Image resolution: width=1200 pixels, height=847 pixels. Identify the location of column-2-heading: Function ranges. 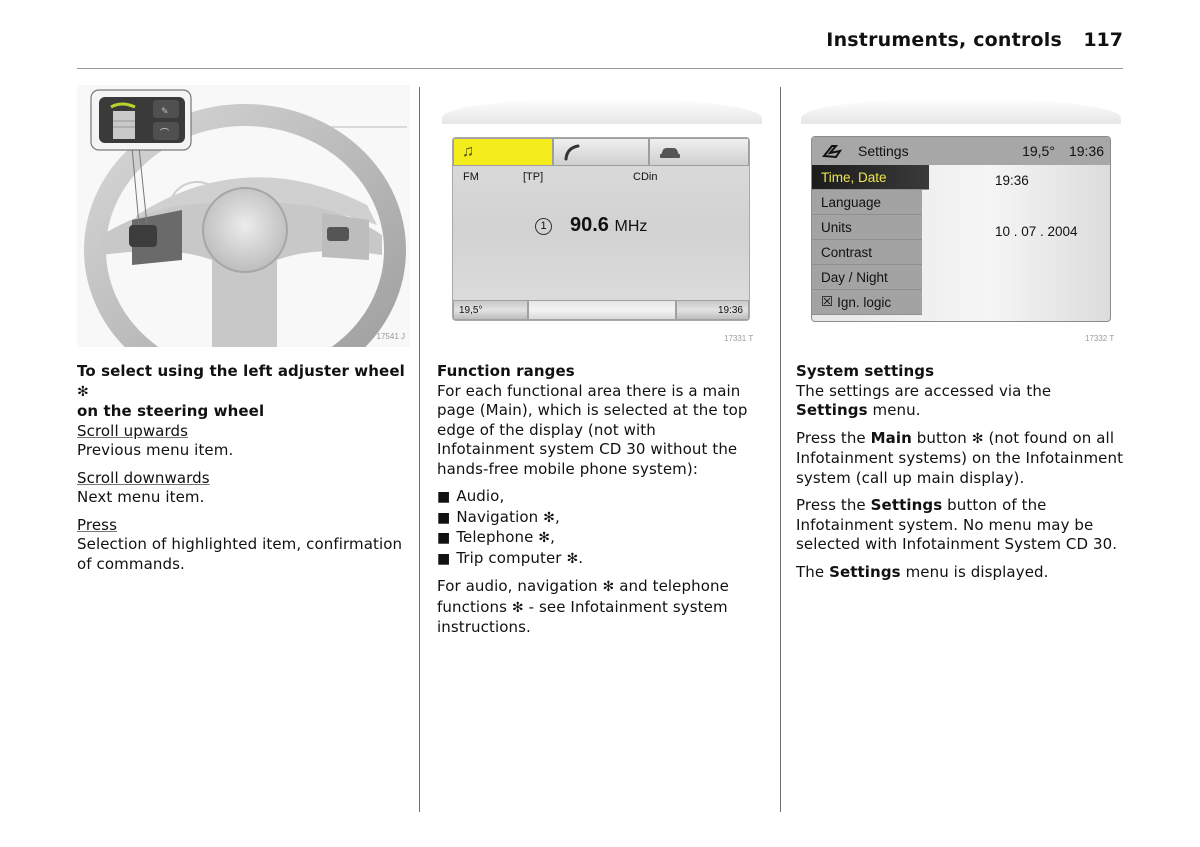
(506, 371).